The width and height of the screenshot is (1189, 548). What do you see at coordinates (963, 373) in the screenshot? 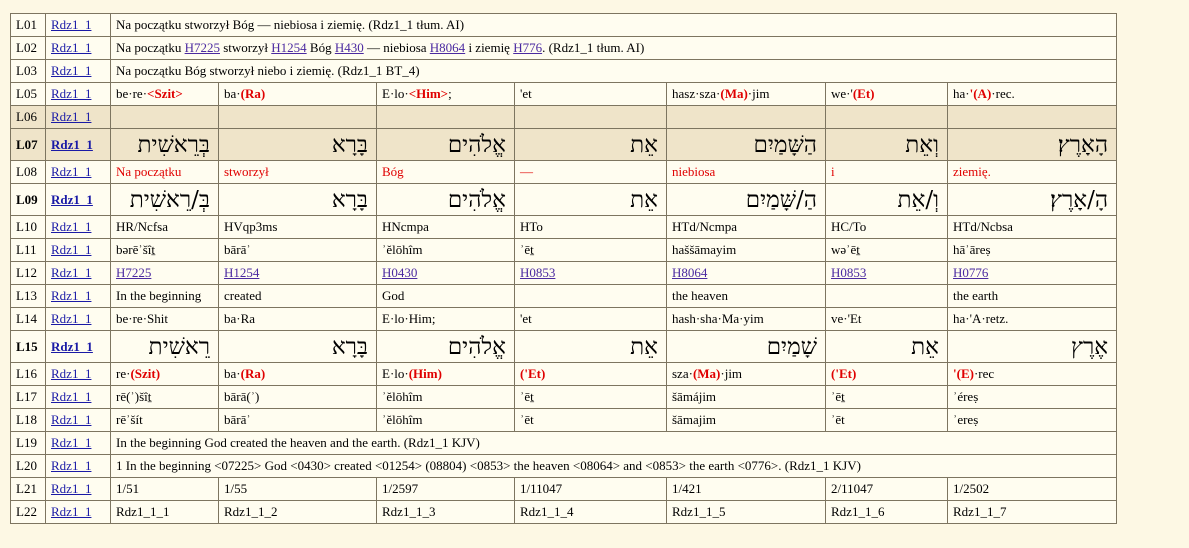
I see `stressed-syllable: '(E)` at bounding box center [963, 373].